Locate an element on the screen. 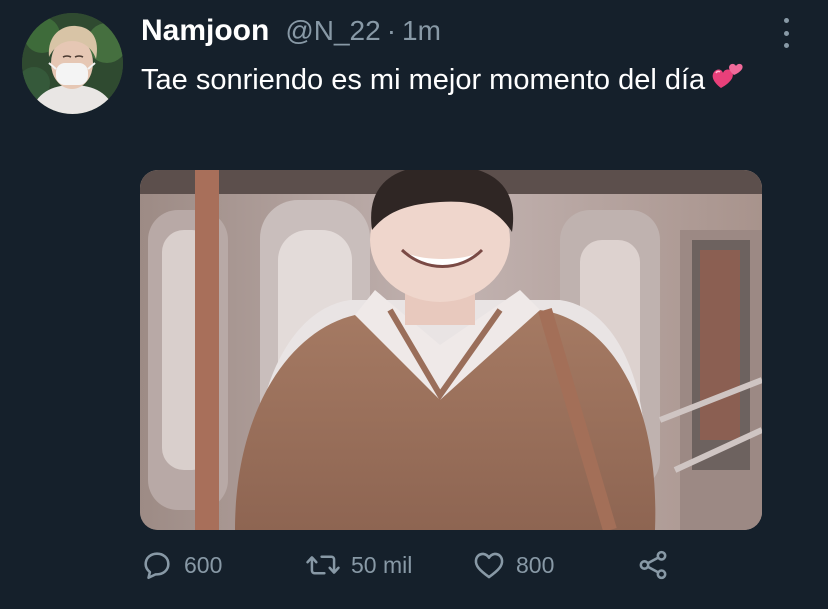 This screenshot has height=609, width=828. avatar is located at coordinates (72, 63).